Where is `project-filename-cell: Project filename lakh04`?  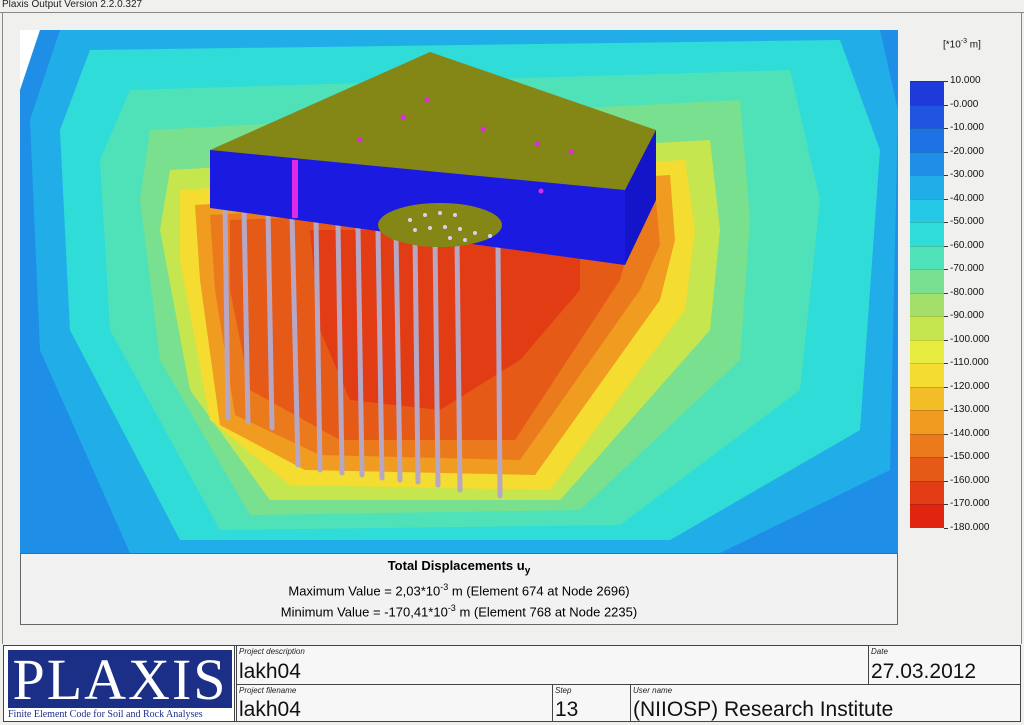 project-filename-cell: Project filename lakh04 is located at coordinates (394, 703).